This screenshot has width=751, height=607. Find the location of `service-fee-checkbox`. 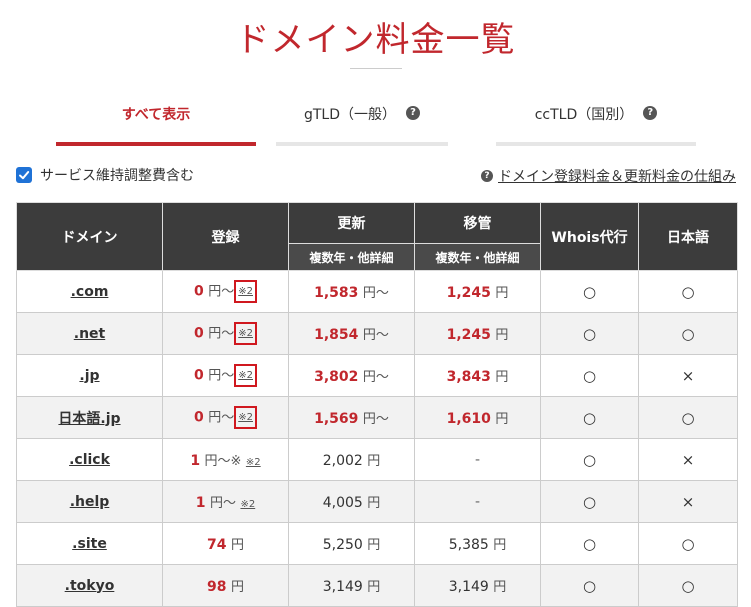

service-fee-checkbox is located at coordinates (24, 175).